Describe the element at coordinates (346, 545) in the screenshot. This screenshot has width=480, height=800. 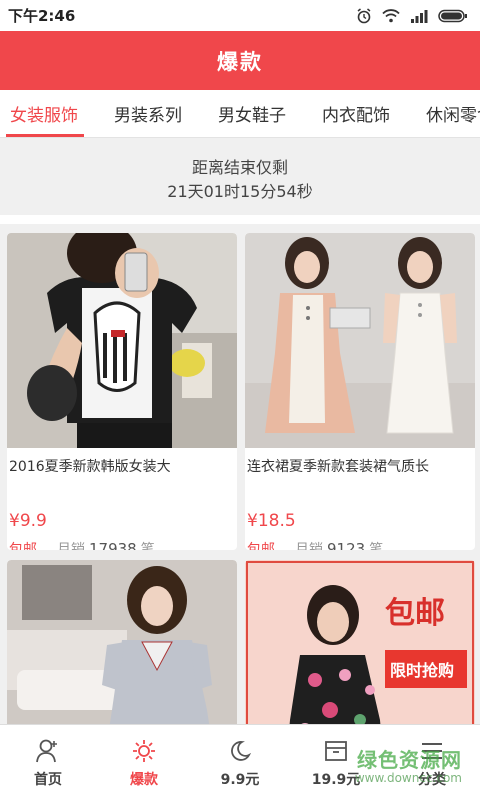
I see `sales-count: 9123` at that location.